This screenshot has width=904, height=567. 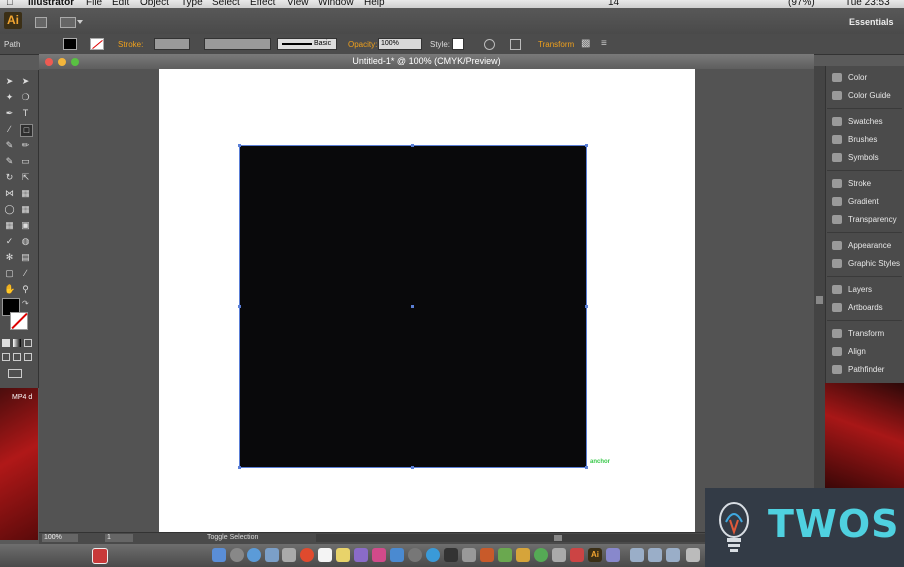 I want to click on utility-icon, so click(x=559, y=555).